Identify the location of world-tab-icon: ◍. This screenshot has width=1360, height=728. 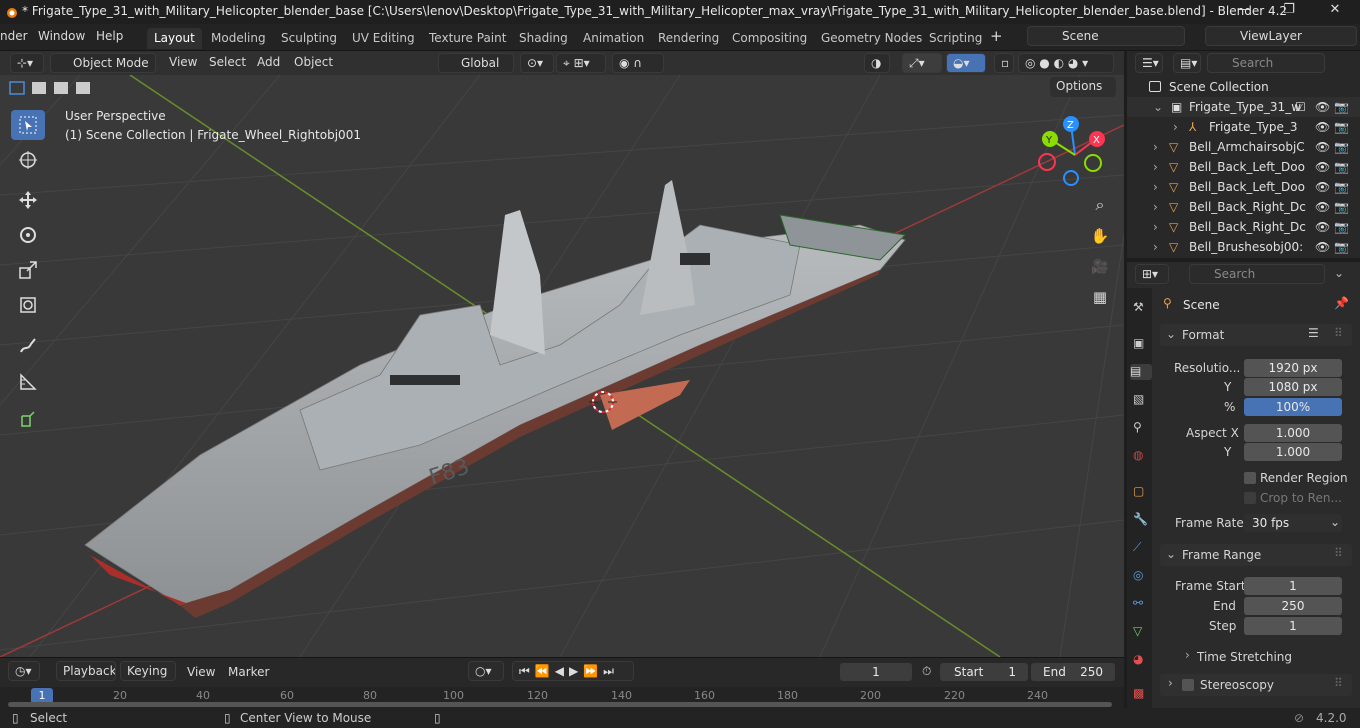
(1141, 456).